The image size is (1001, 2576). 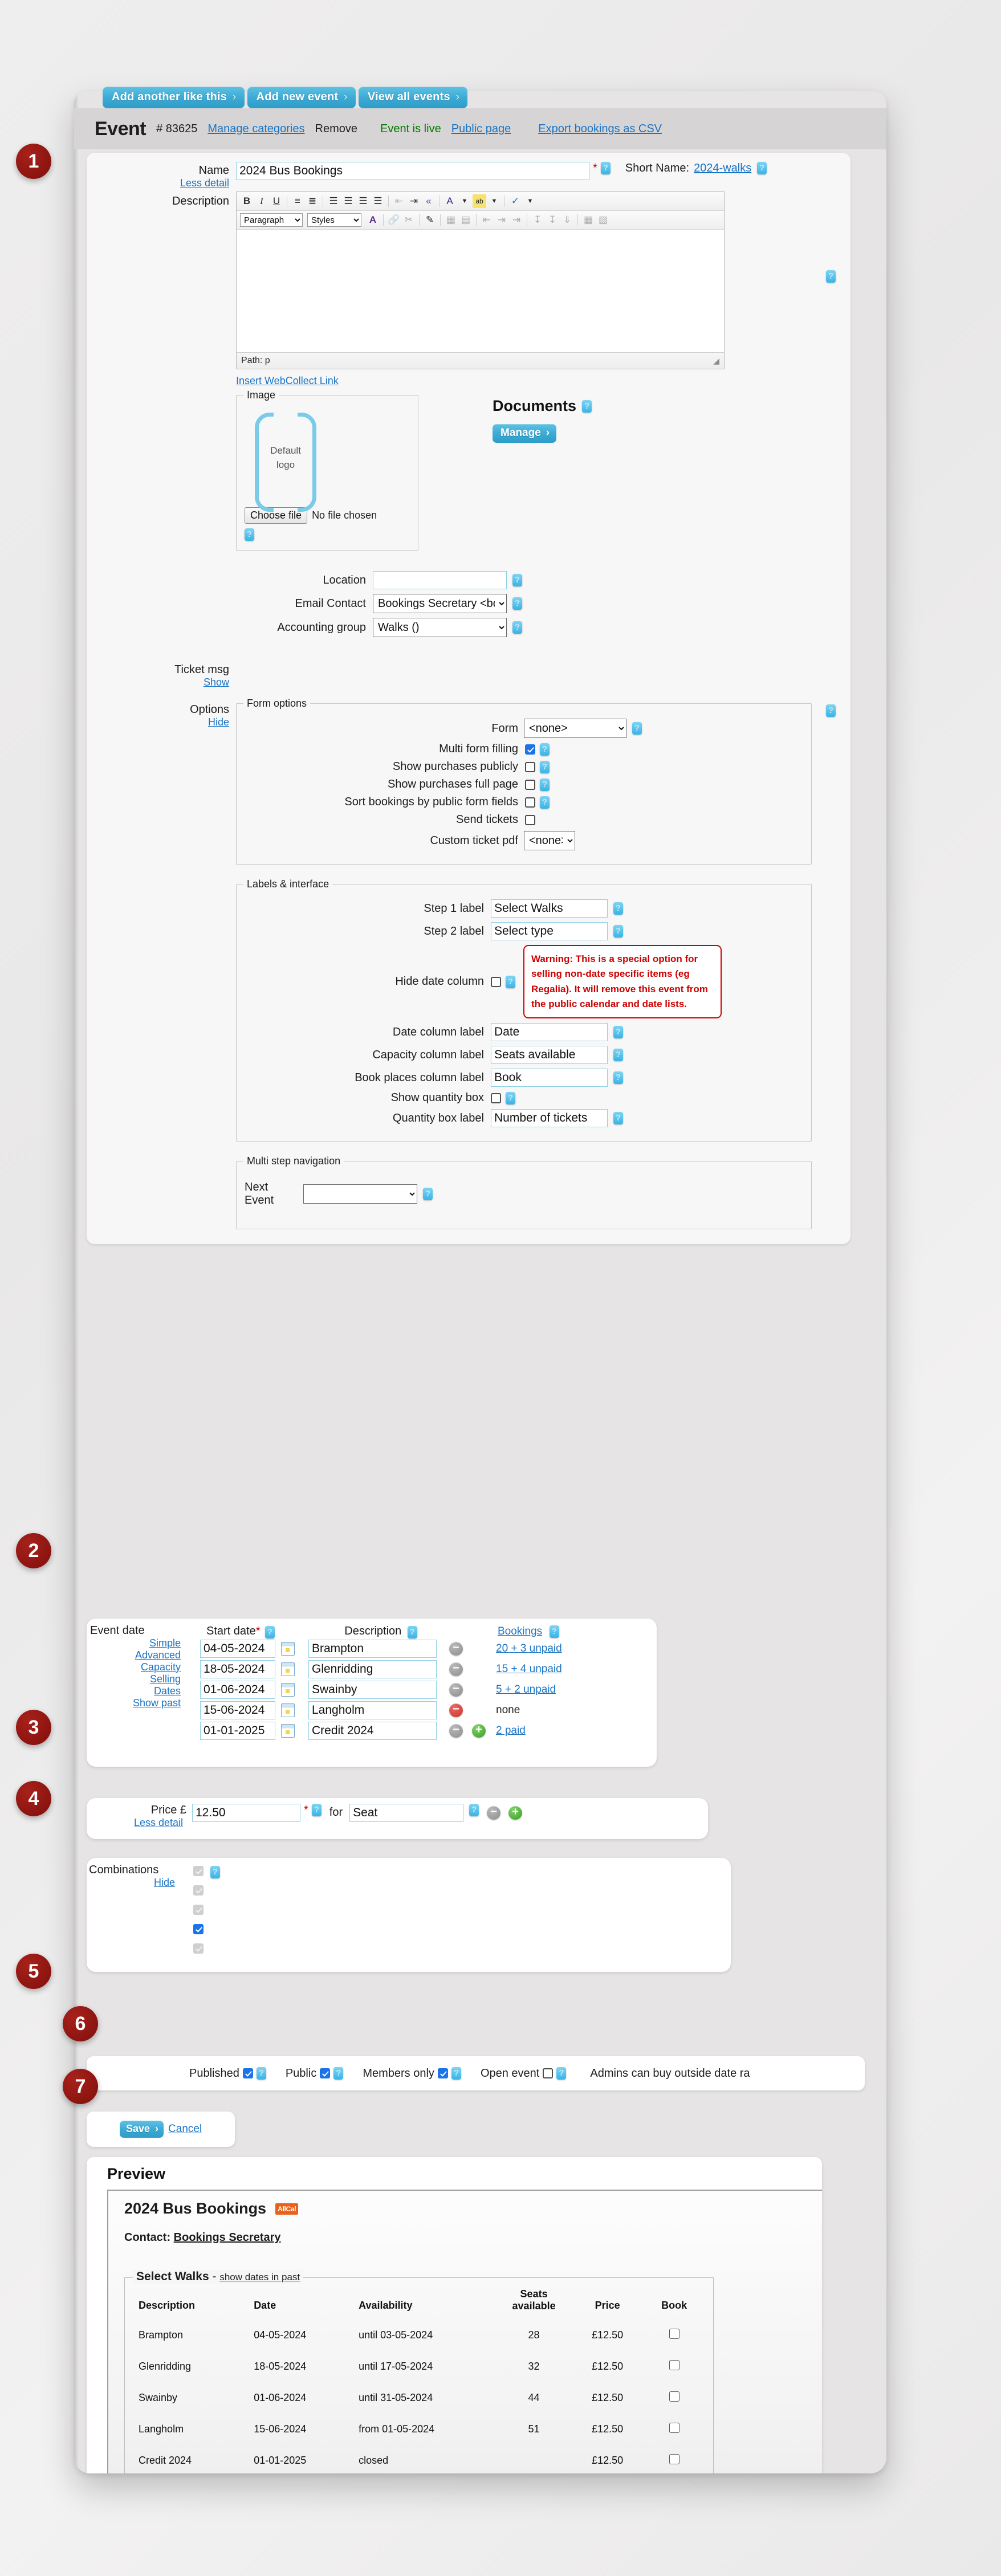 What do you see at coordinates (587, 406) in the screenshot?
I see `help-icon-documents: ?` at bounding box center [587, 406].